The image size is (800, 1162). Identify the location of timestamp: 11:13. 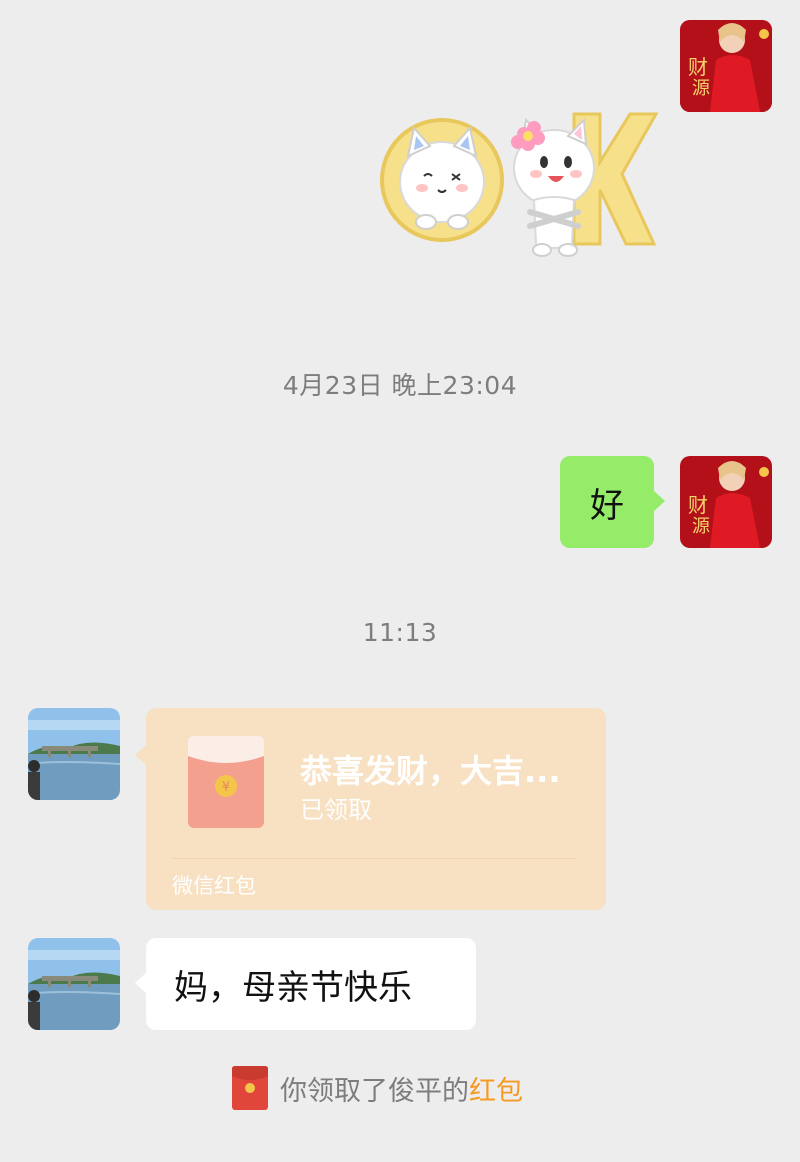
(400, 632).